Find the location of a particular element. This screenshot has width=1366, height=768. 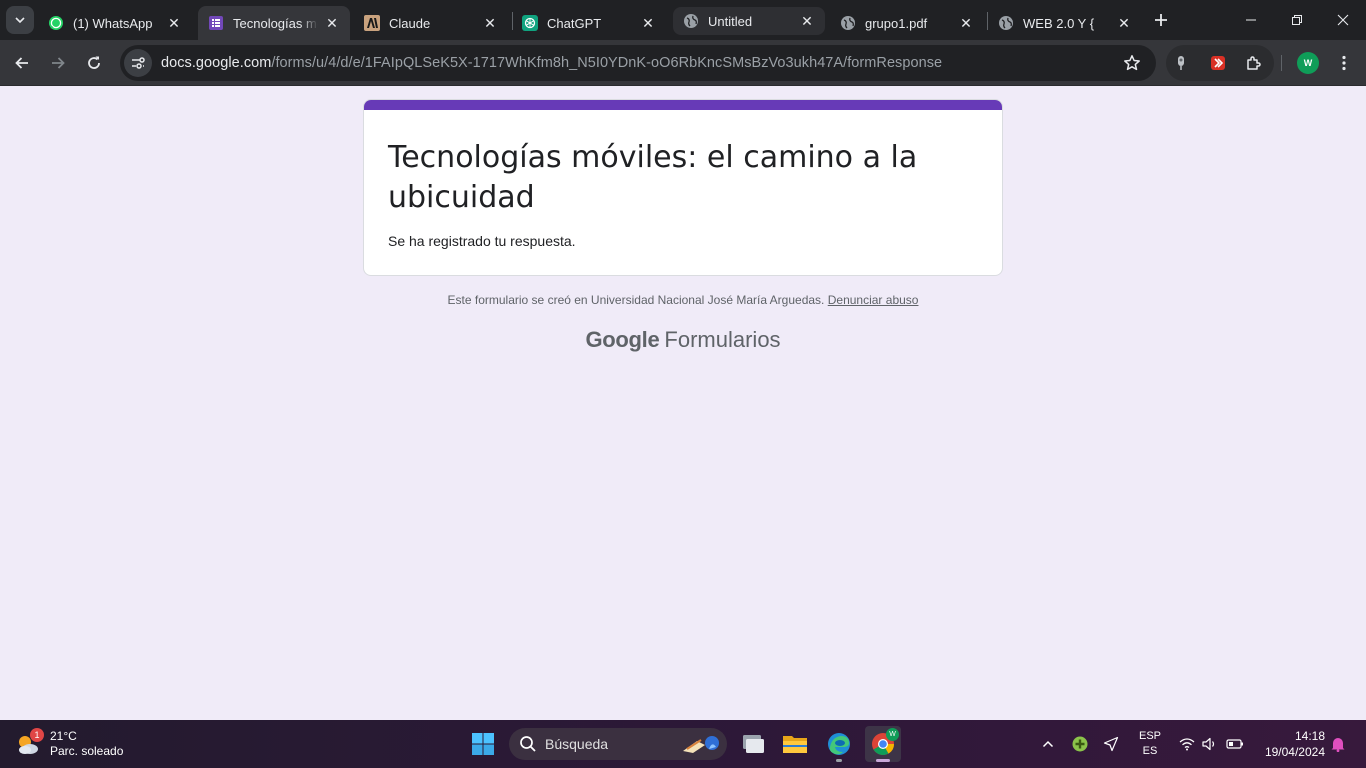

clock-time: 14:18 is located at coordinates (1309, 736).